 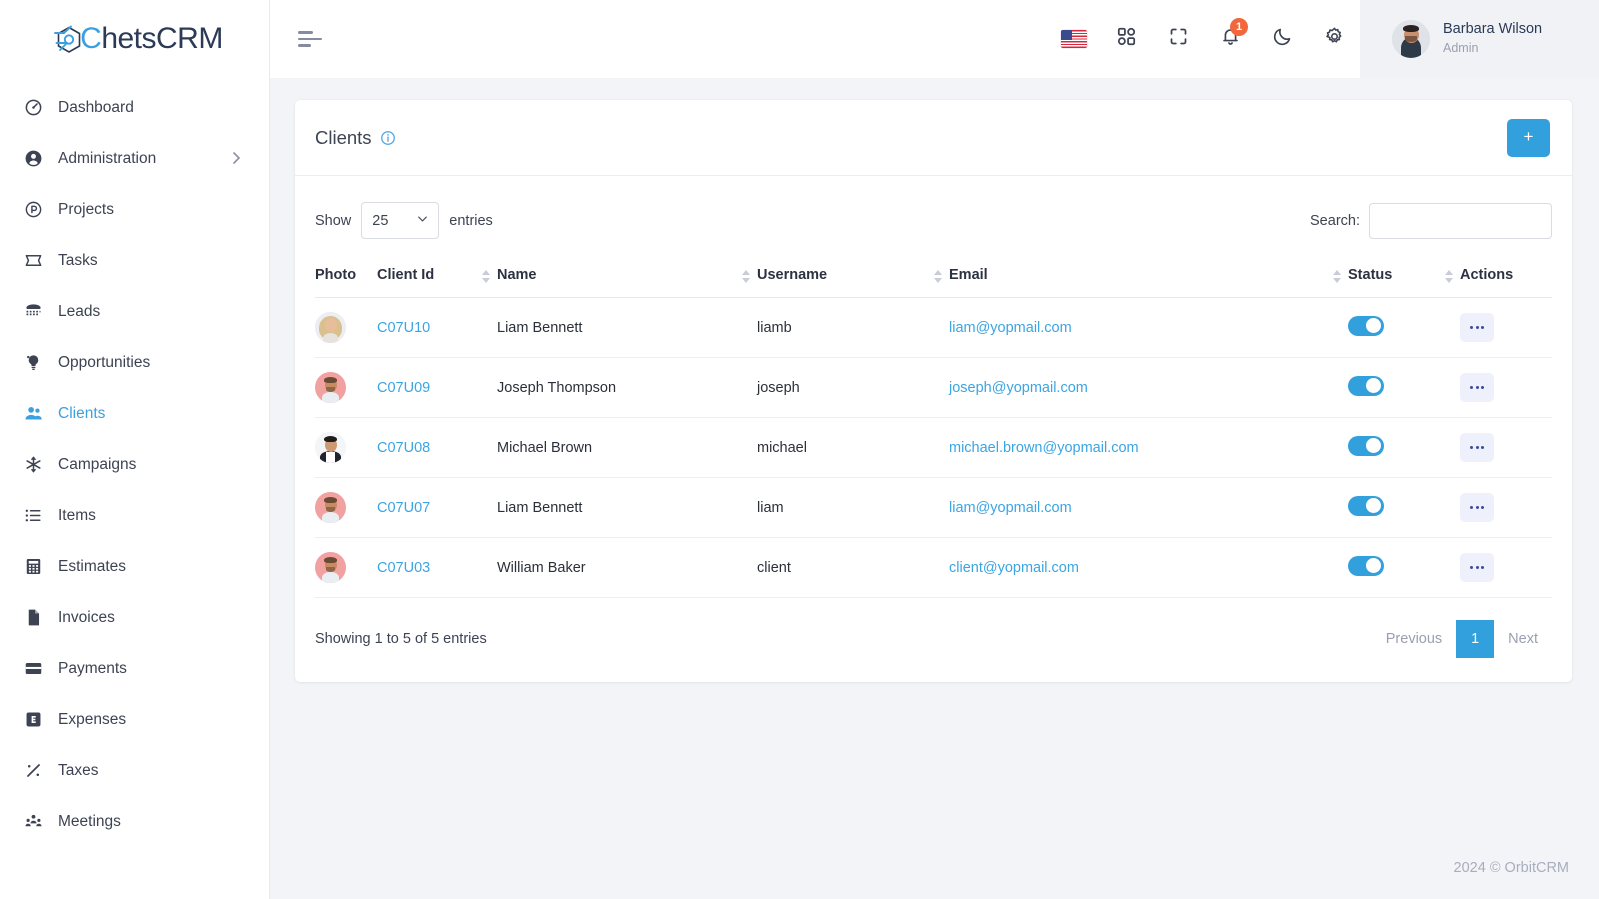 What do you see at coordinates (853, 387) in the screenshot?
I see `cell-username: joseph` at bounding box center [853, 387].